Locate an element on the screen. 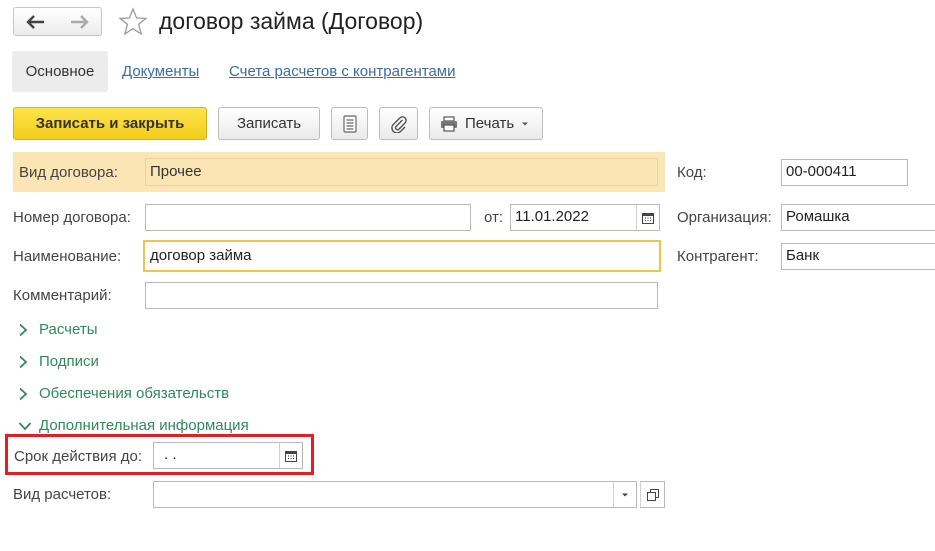 This screenshot has width=935, height=551. list-icon is located at coordinates (349, 123).